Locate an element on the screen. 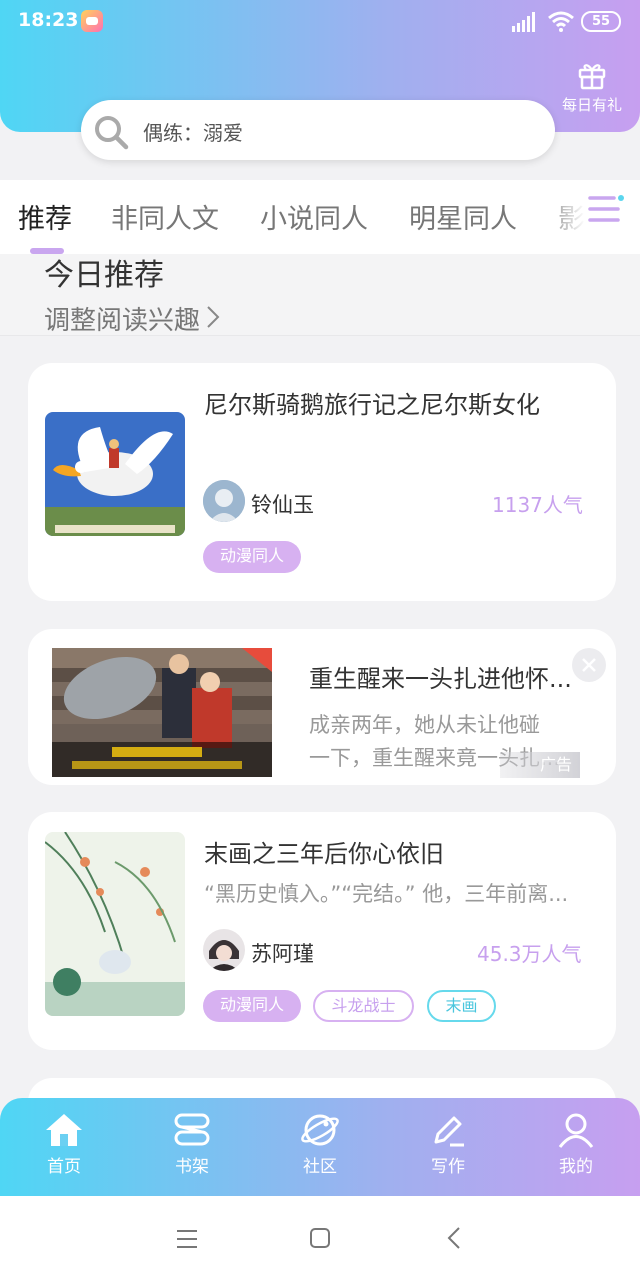  adjust-interest-link: 调整阅读兴趣 is located at coordinates (132, 318).